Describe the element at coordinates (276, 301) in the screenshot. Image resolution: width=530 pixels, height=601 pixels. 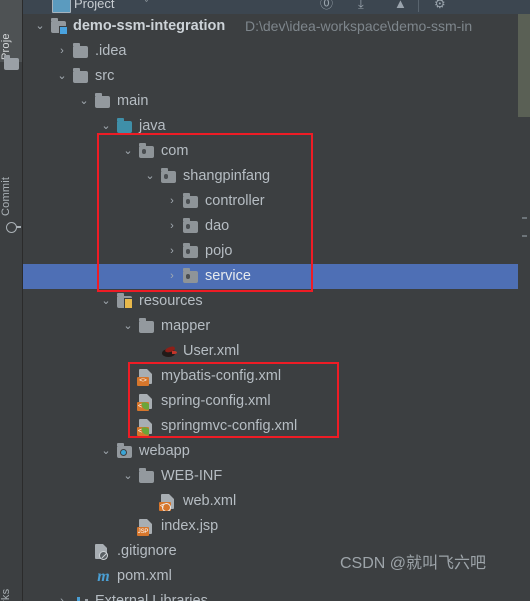
I see `tree-row-resources: ⌄ resources` at that location.